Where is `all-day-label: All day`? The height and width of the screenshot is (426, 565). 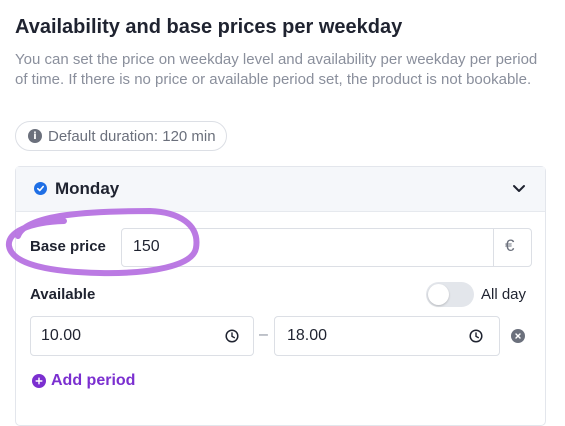 all-day-label: All day is located at coordinates (504, 294).